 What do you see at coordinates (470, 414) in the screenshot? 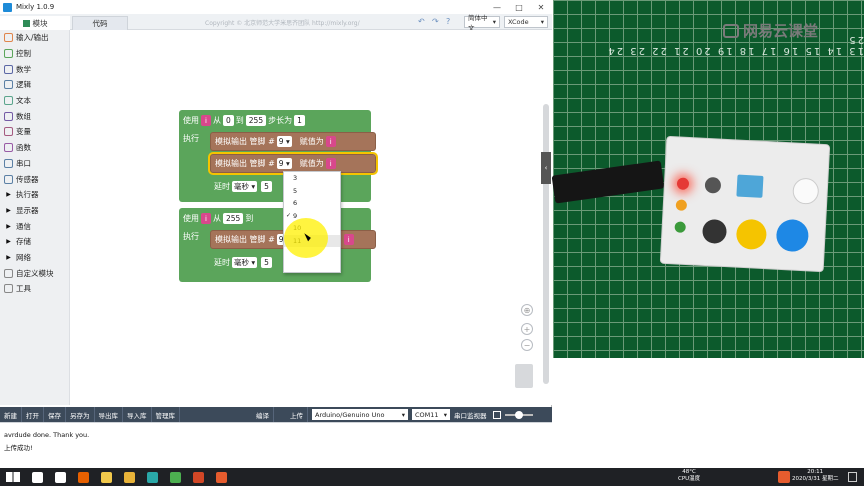
I see `serial-monitor-button: 串口监视器` at bounding box center [470, 414].